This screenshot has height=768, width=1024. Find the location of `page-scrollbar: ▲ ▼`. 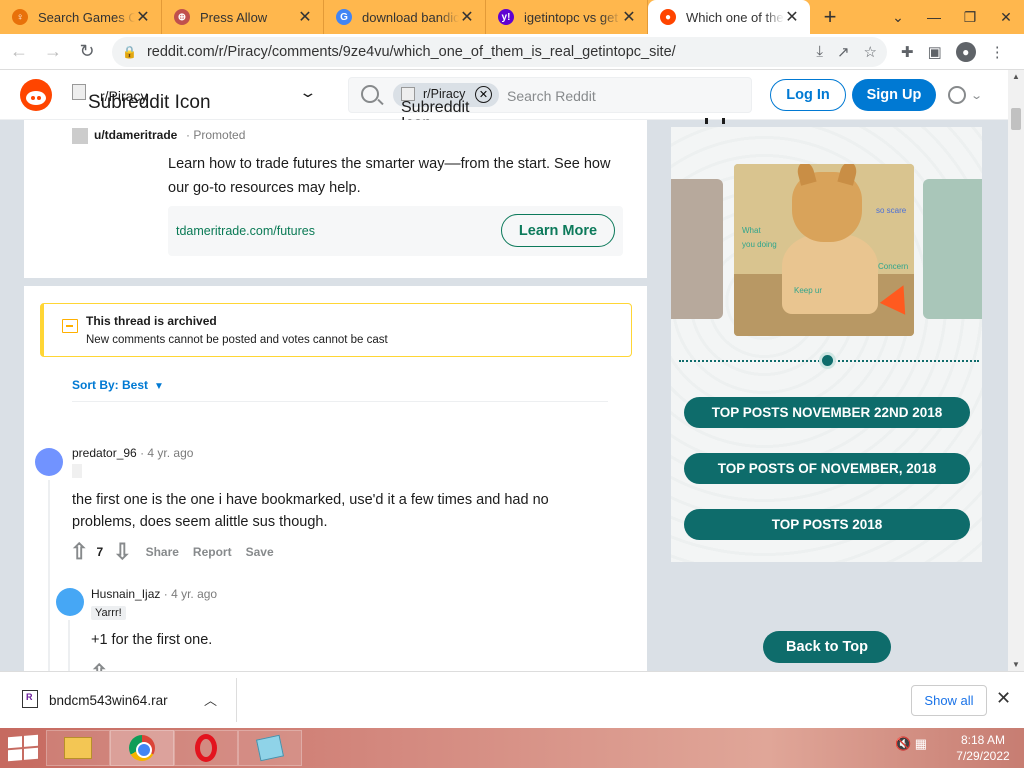

page-scrollbar: ▲ ▼ is located at coordinates (1016, 370).